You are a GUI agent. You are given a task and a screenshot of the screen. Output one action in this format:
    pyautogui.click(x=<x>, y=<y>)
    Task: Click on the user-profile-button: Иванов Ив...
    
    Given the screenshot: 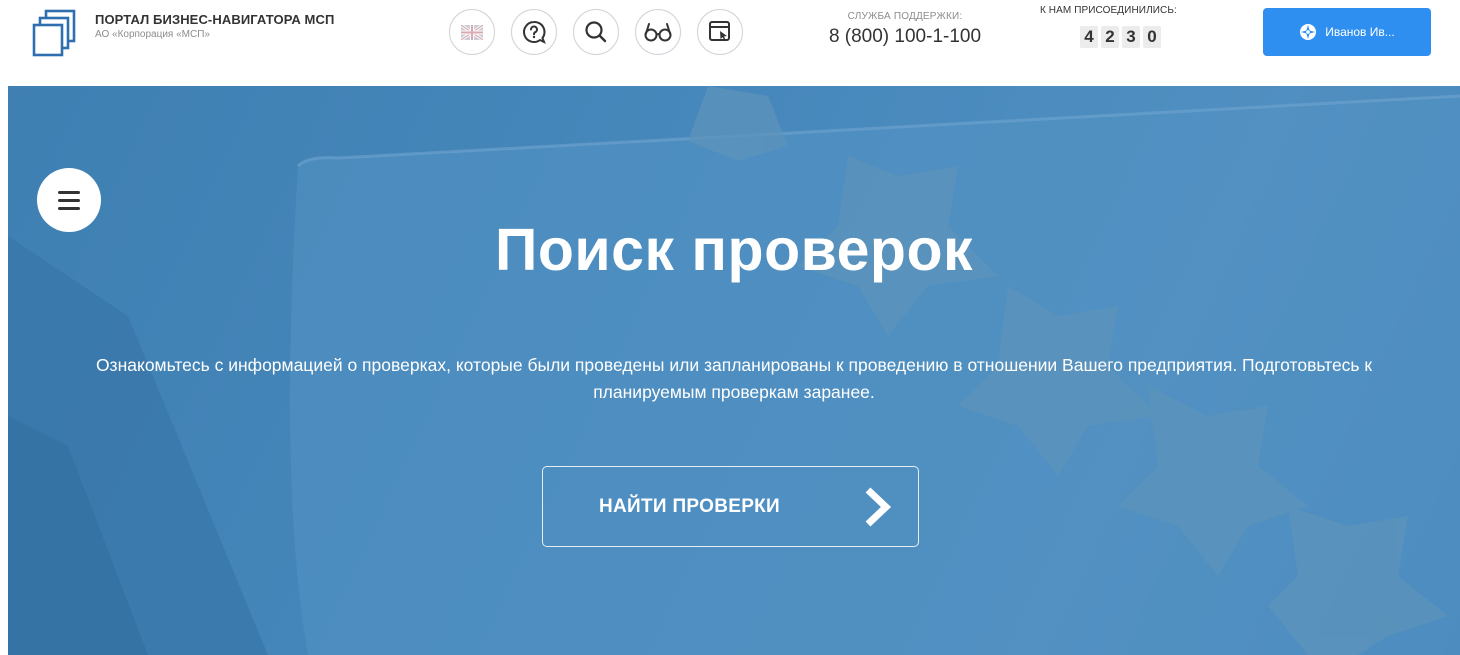 What is the action you would take?
    pyautogui.click(x=1347, y=32)
    